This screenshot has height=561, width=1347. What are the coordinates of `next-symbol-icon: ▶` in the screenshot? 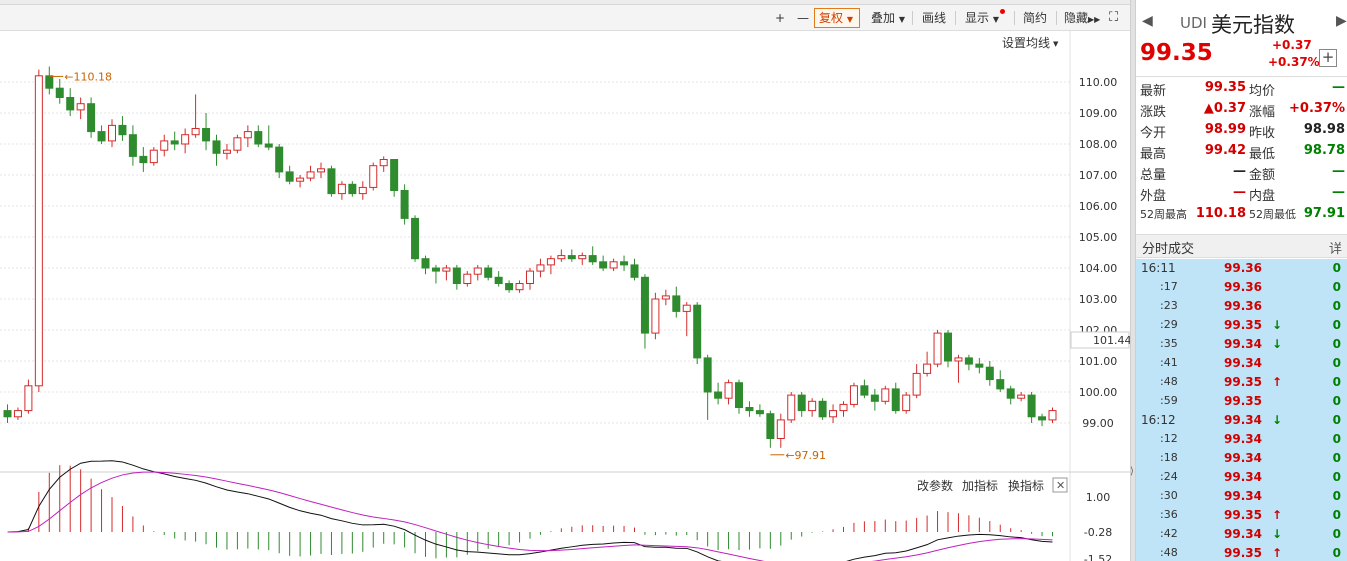 It's located at (1341, 21).